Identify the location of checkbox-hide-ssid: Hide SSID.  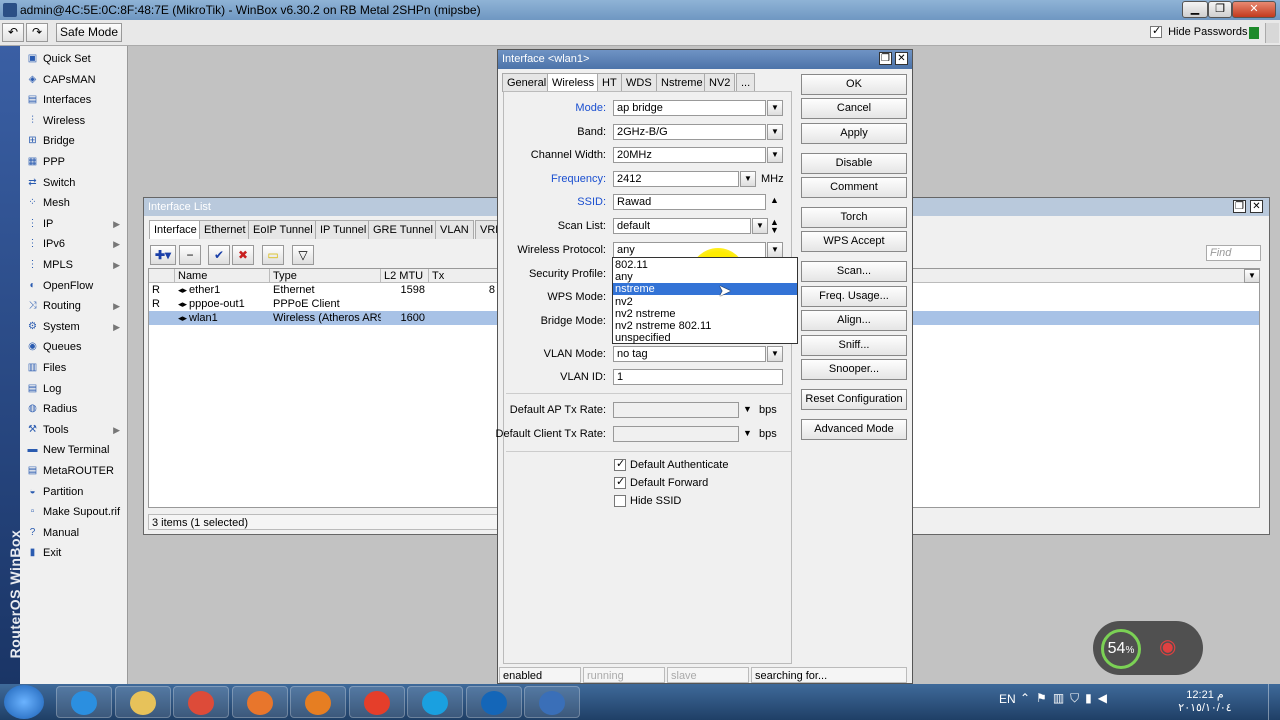
(647, 501).